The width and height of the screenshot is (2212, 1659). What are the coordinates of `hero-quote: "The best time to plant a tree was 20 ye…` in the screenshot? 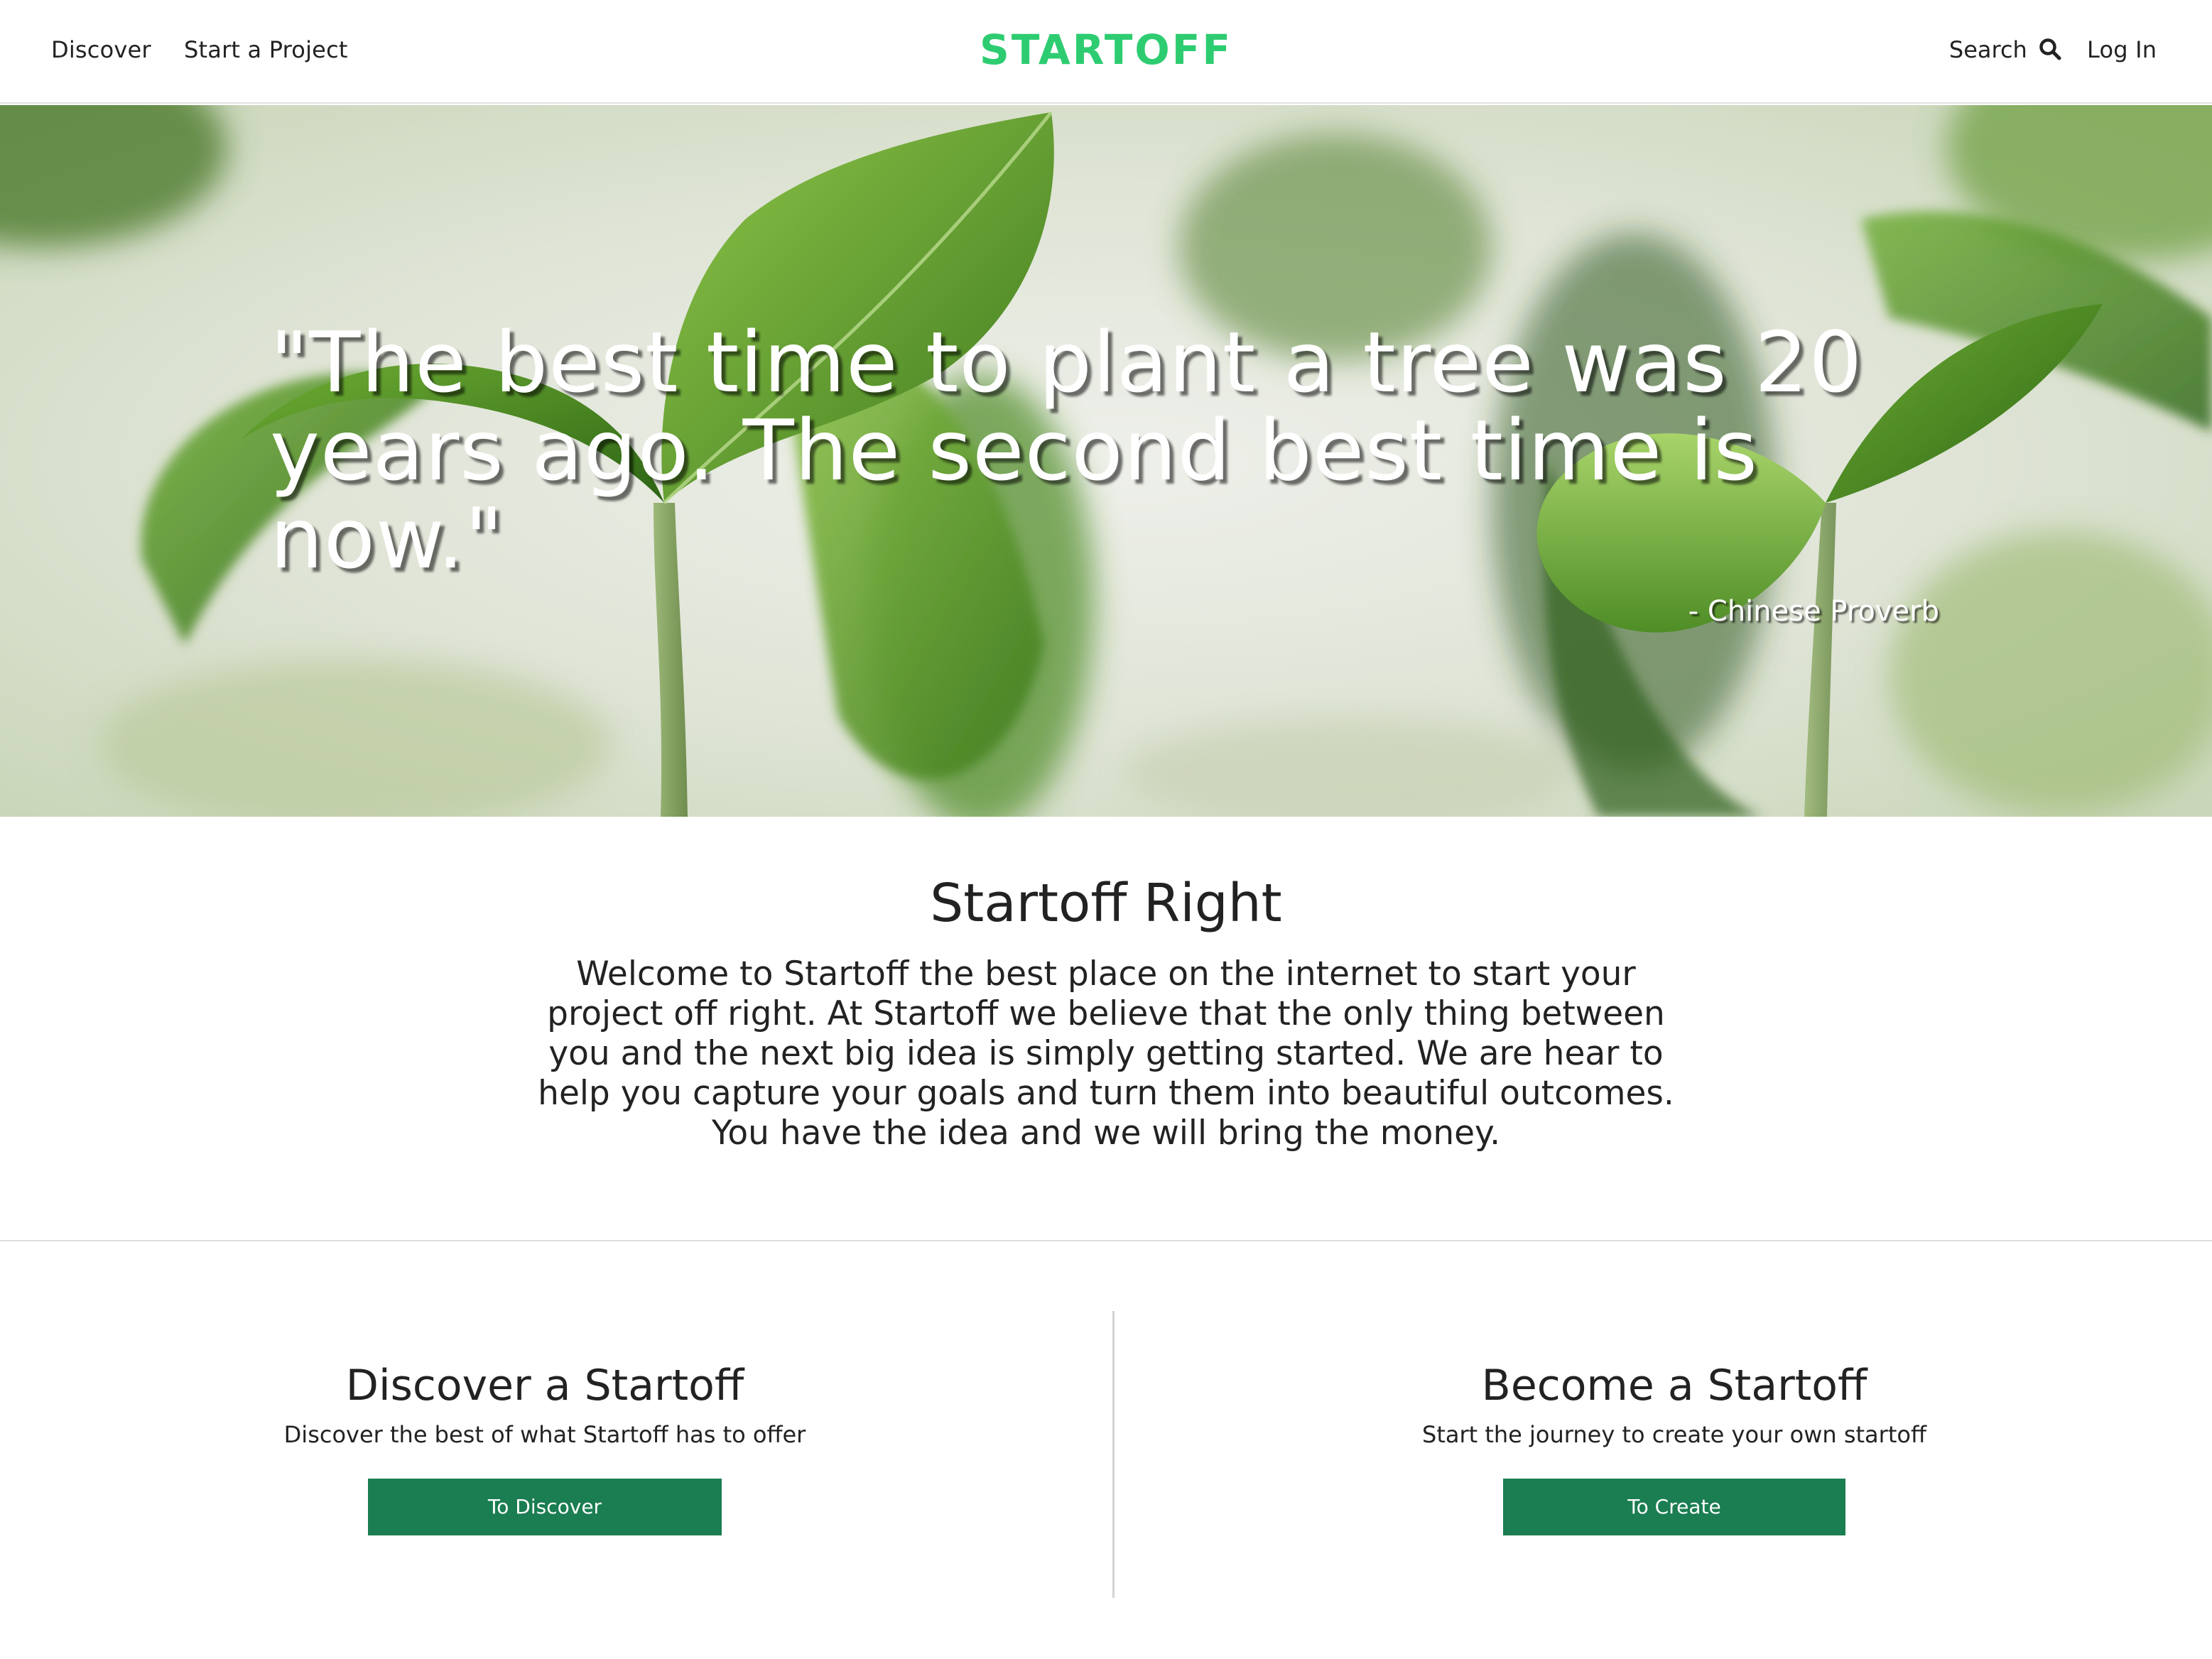 It's located at (1066, 450).